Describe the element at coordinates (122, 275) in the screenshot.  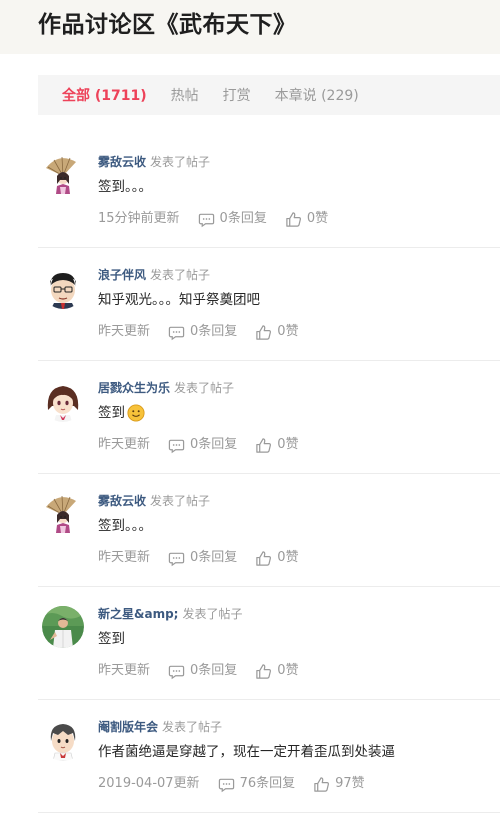
I see `author-name: 浪子伴风` at that location.